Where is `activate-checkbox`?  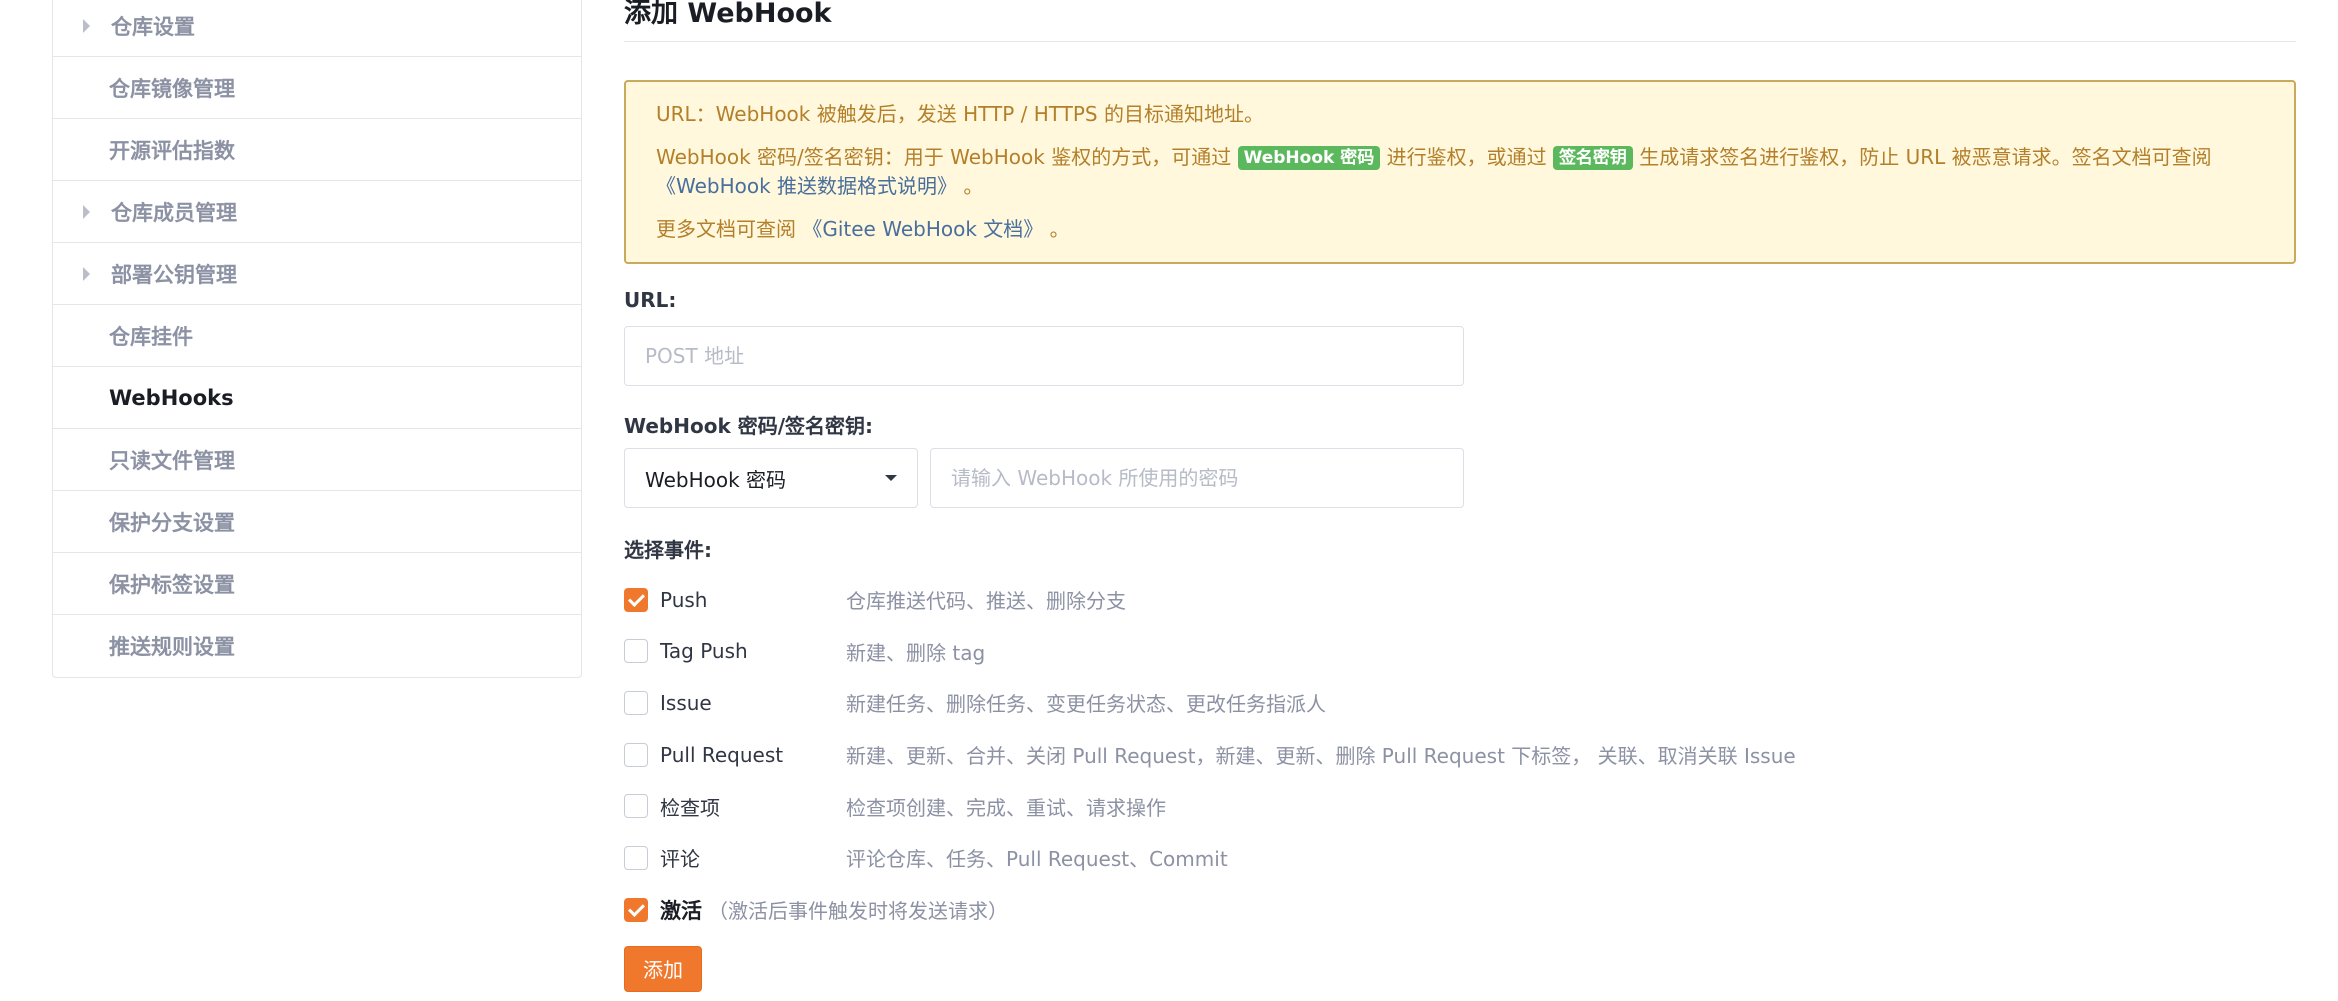 activate-checkbox is located at coordinates (636, 909).